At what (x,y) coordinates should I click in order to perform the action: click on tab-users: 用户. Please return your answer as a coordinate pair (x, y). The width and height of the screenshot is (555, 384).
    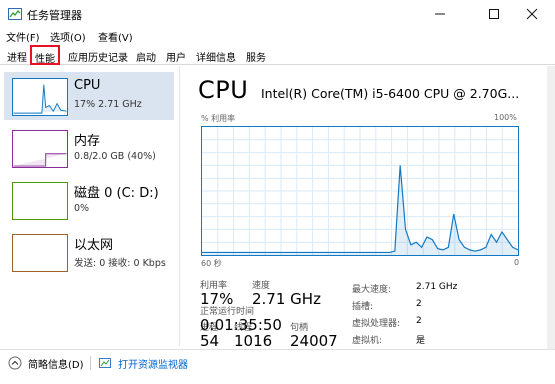
    Looking at the image, I should click on (176, 56).